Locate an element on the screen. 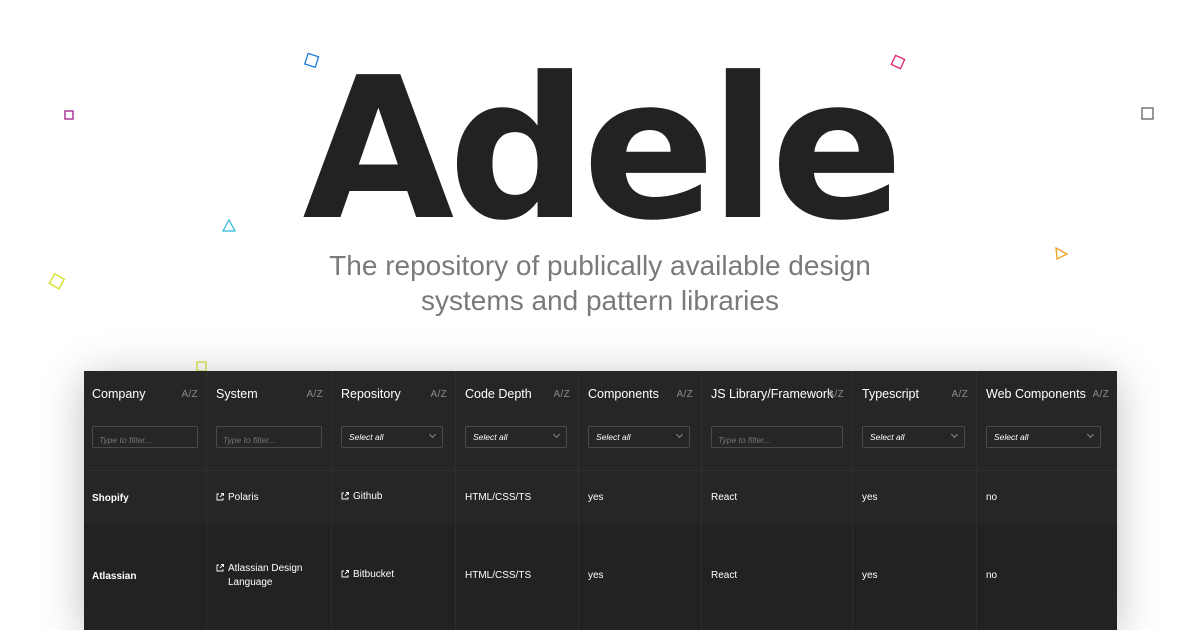 The image size is (1200, 630). typescript-select: Select all is located at coordinates (913, 437).